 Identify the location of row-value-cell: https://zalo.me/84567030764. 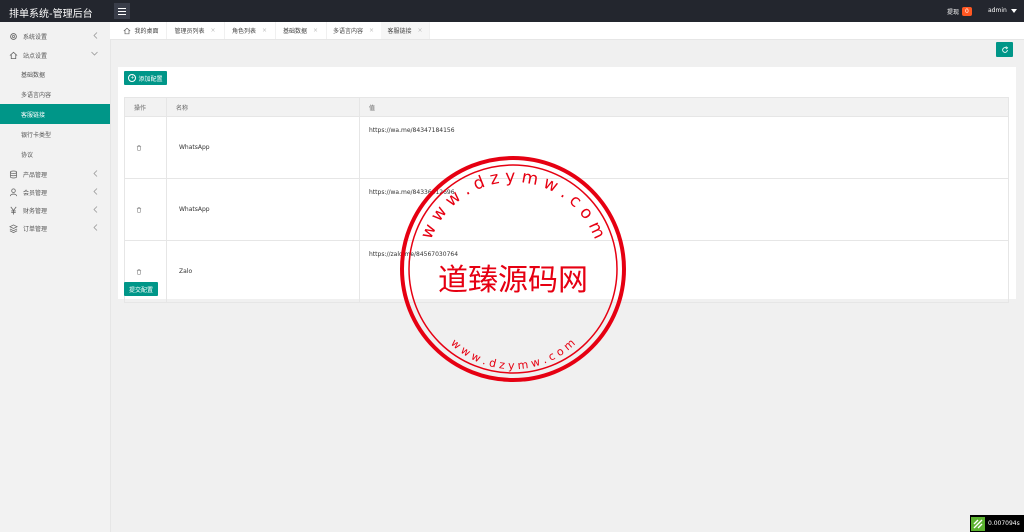
(684, 271).